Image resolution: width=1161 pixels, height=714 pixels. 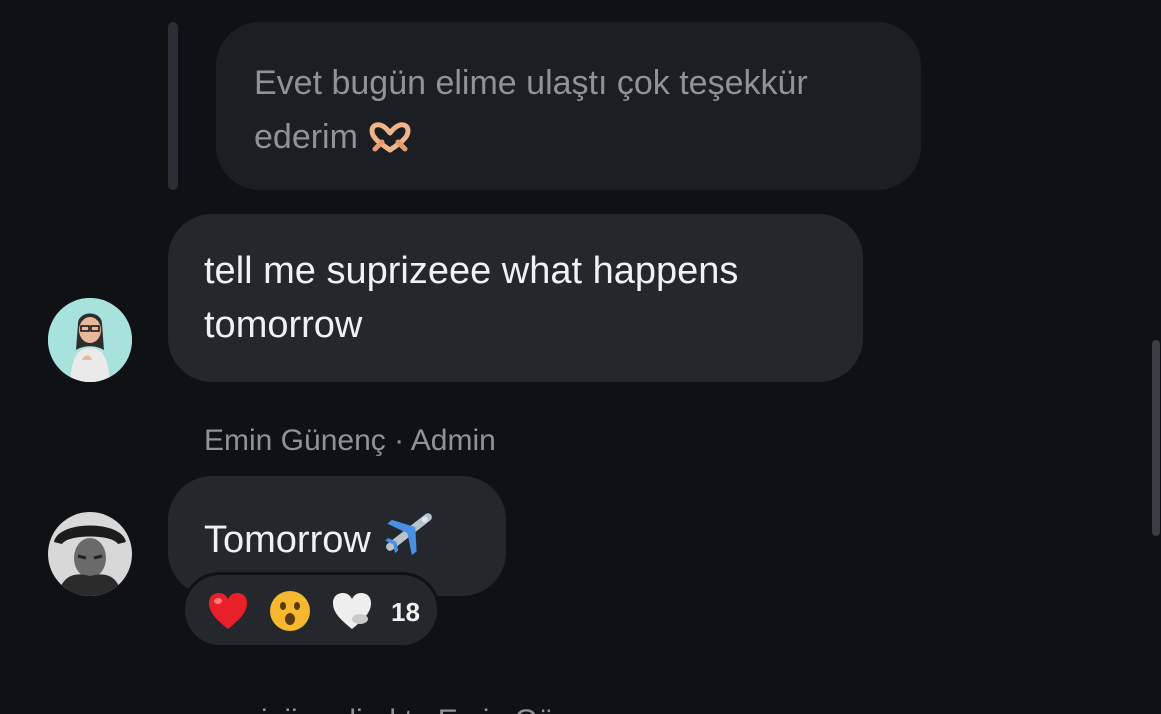 What do you see at coordinates (405, 612) in the screenshot?
I see `reaction-count: 18` at bounding box center [405, 612].